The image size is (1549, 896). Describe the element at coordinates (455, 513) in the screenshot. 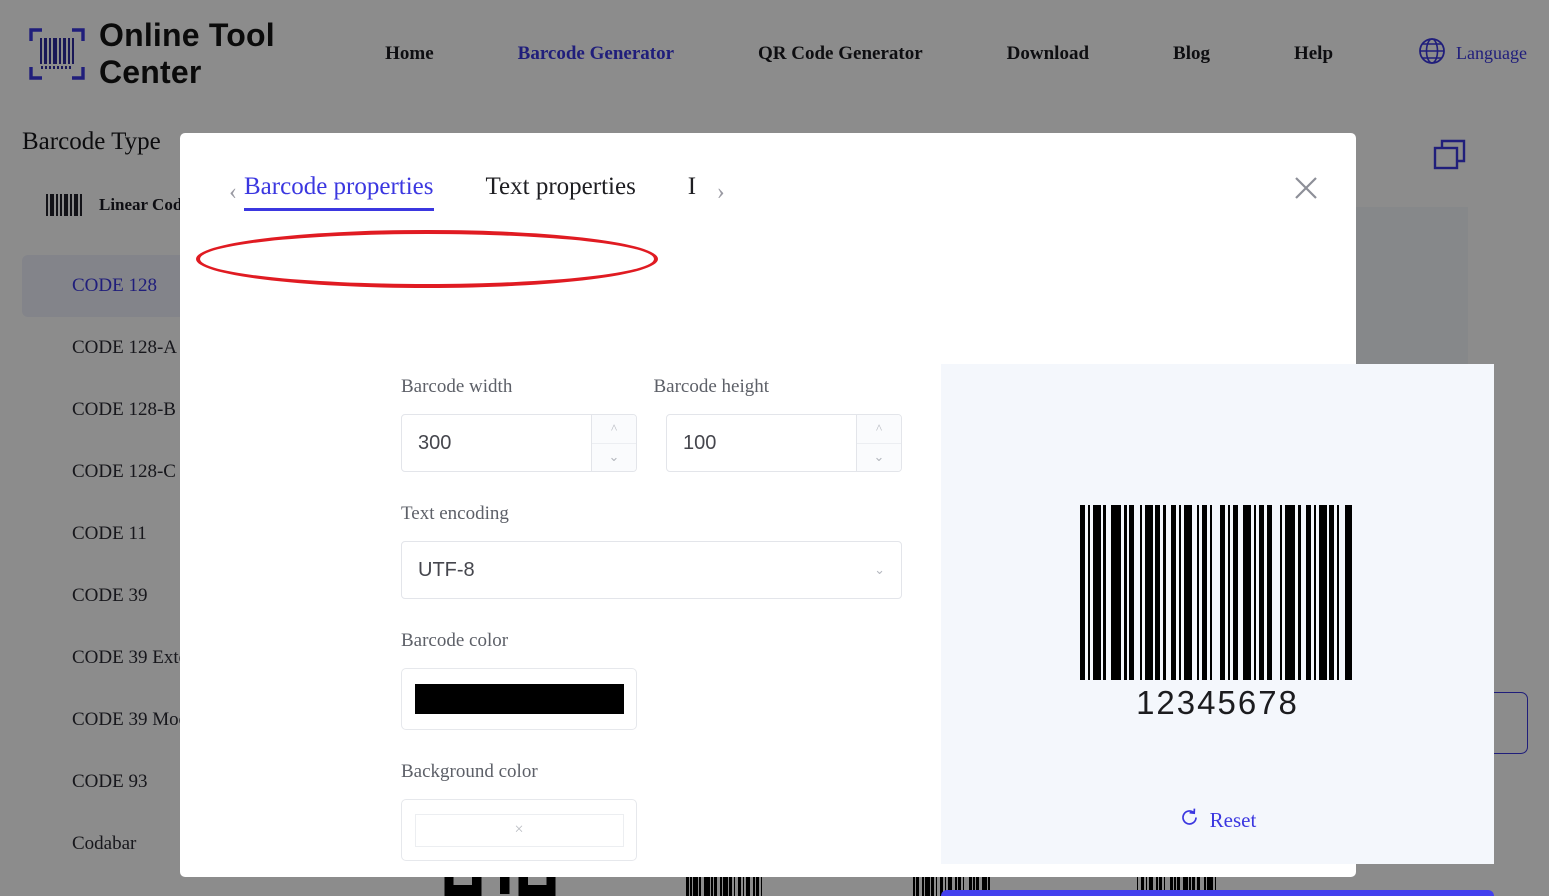

I see `text-encoding-label: Text encoding` at that location.